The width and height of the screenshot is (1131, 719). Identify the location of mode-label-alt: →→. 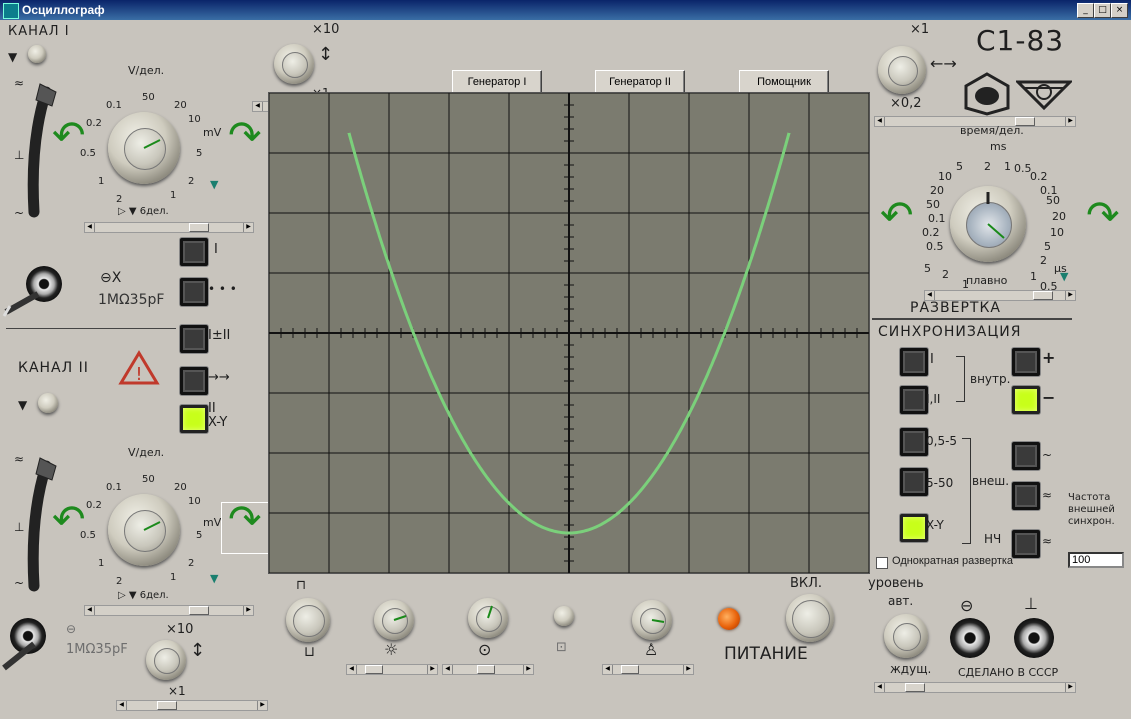
(219, 377).